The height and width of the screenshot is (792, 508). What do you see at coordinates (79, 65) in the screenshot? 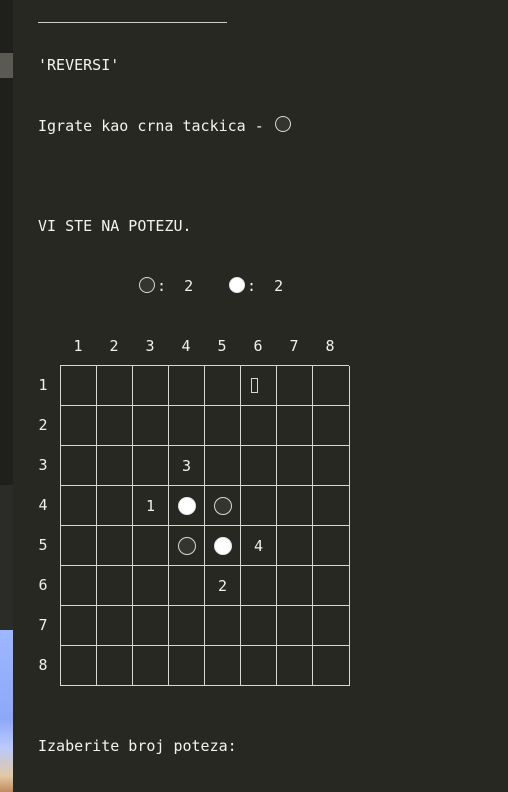
I see `game-title: 'REVERSI'` at bounding box center [79, 65].